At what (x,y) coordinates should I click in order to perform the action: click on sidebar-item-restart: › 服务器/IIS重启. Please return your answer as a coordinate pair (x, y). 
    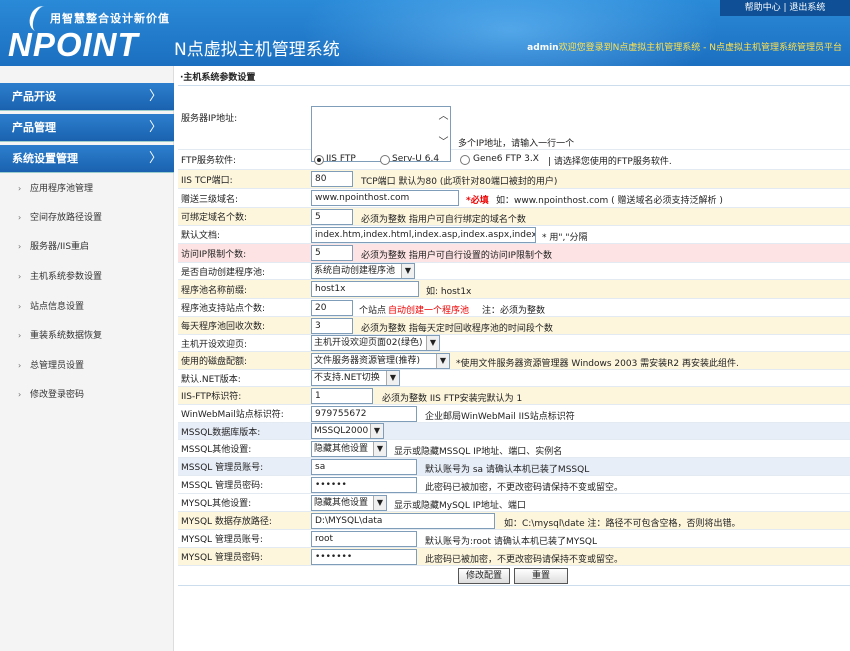
    Looking at the image, I should click on (87, 247).